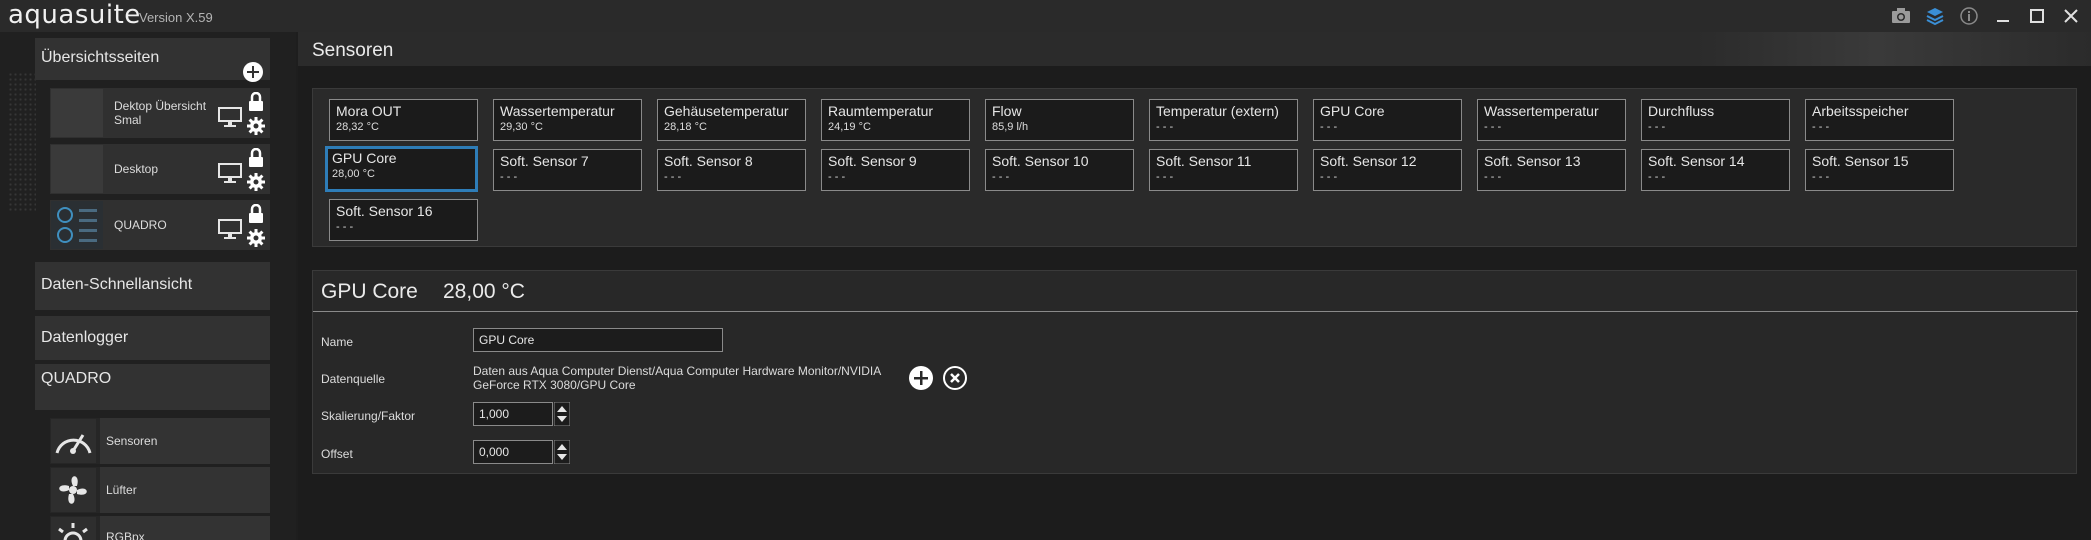 The width and height of the screenshot is (2091, 540). I want to click on sensor-name: Flow, so click(1007, 111).